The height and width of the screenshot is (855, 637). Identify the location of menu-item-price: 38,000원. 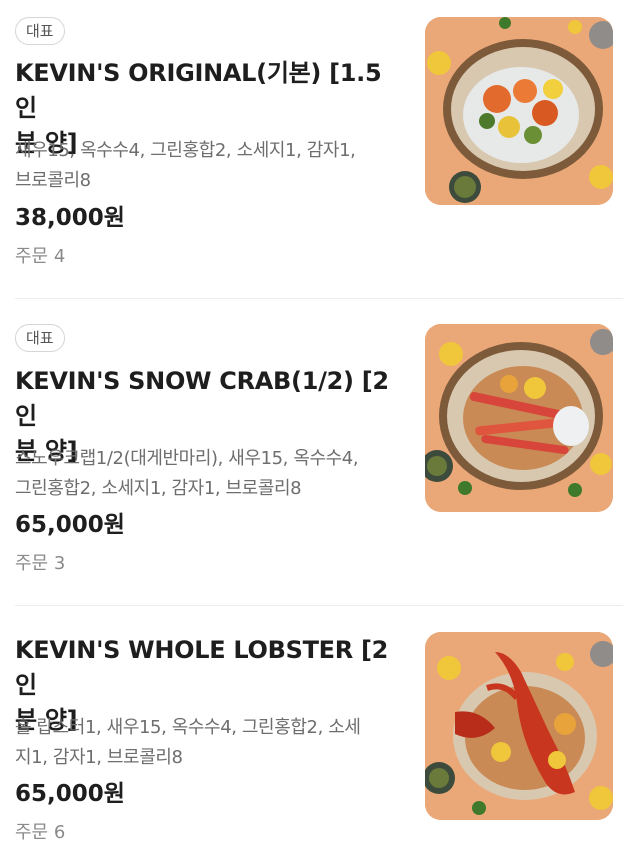
(70, 218).